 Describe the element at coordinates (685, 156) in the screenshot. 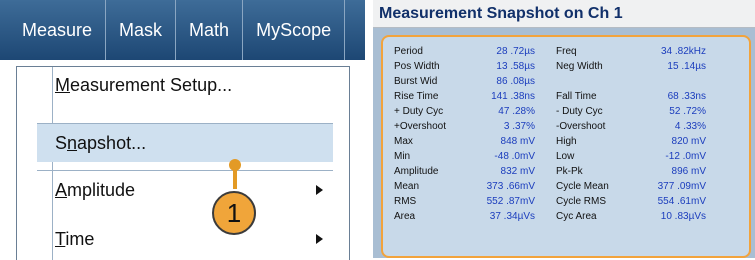

I see `measurement-value: -12 .0mV` at that location.